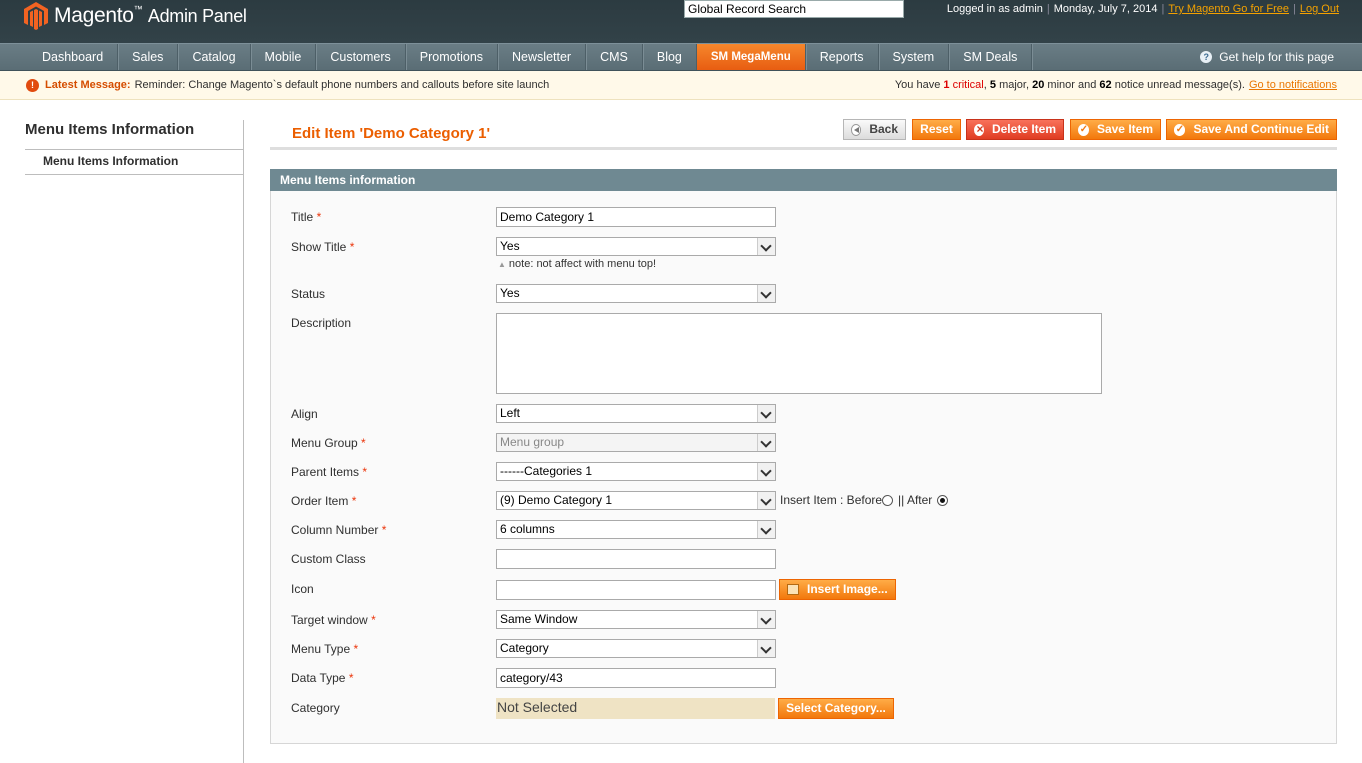  What do you see at coordinates (323, 247) in the screenshot?
I see `show-title-label: Show Title *` at bounding box center [323, 247].